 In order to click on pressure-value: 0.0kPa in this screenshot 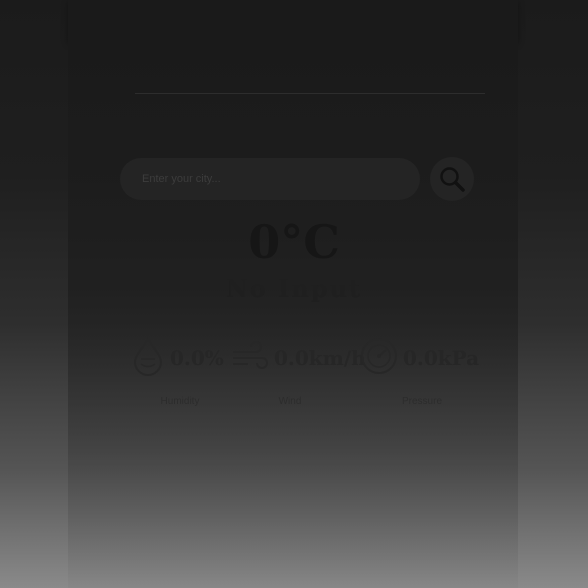, I will do `click(441, 358)`.